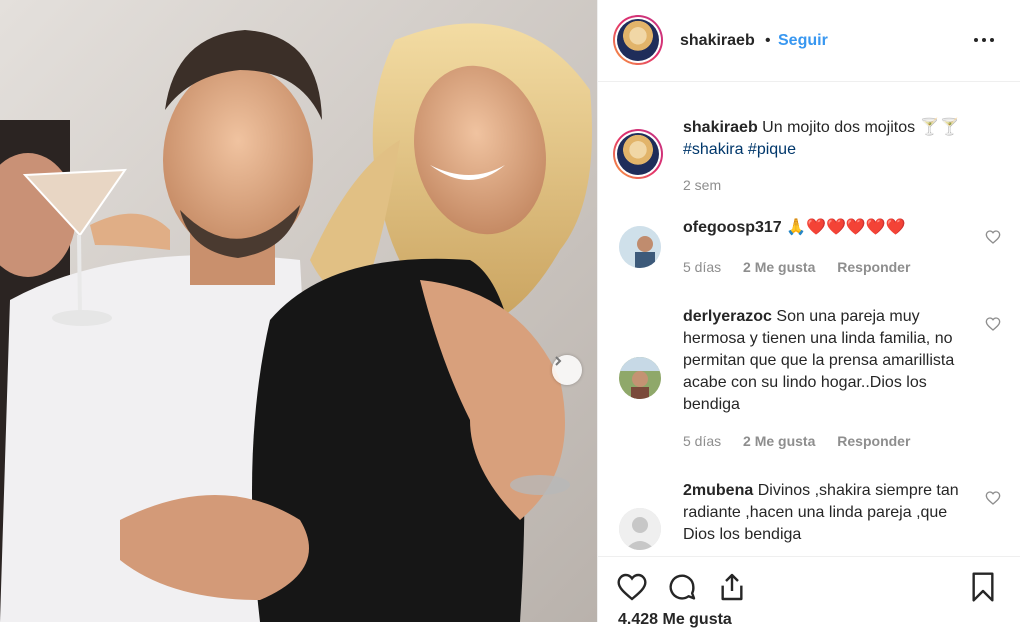  What do you see at coordinates (702, 185) in the screenshot?
I see `caption-timestamp: 2 sem` at bounding box center [702, 185].